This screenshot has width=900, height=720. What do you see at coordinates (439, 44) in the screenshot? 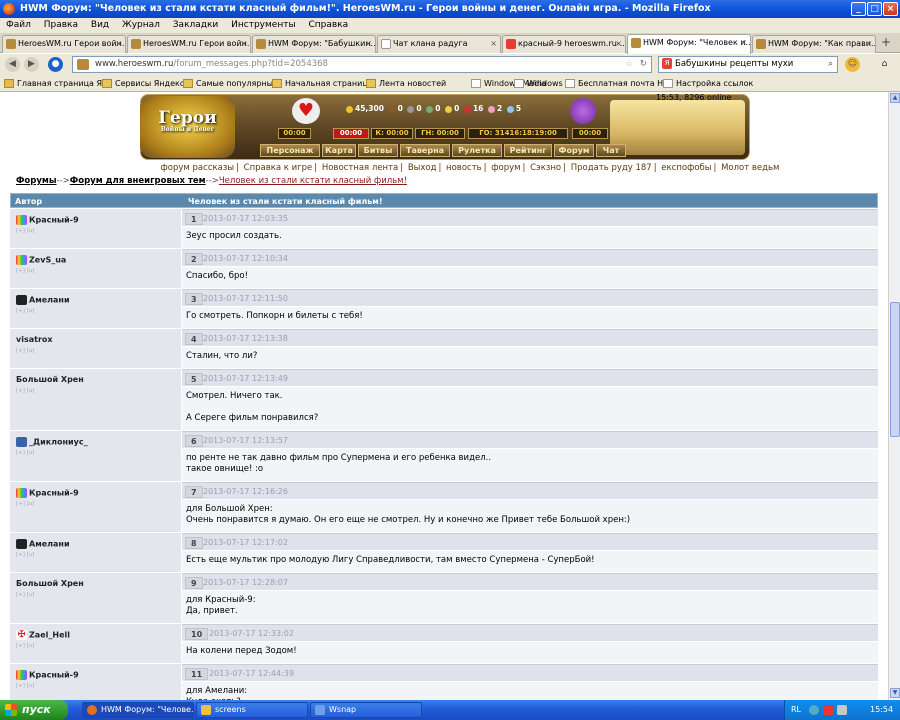
I see `tab: Чат клана радуга ×` at bounding box center [439, 44].